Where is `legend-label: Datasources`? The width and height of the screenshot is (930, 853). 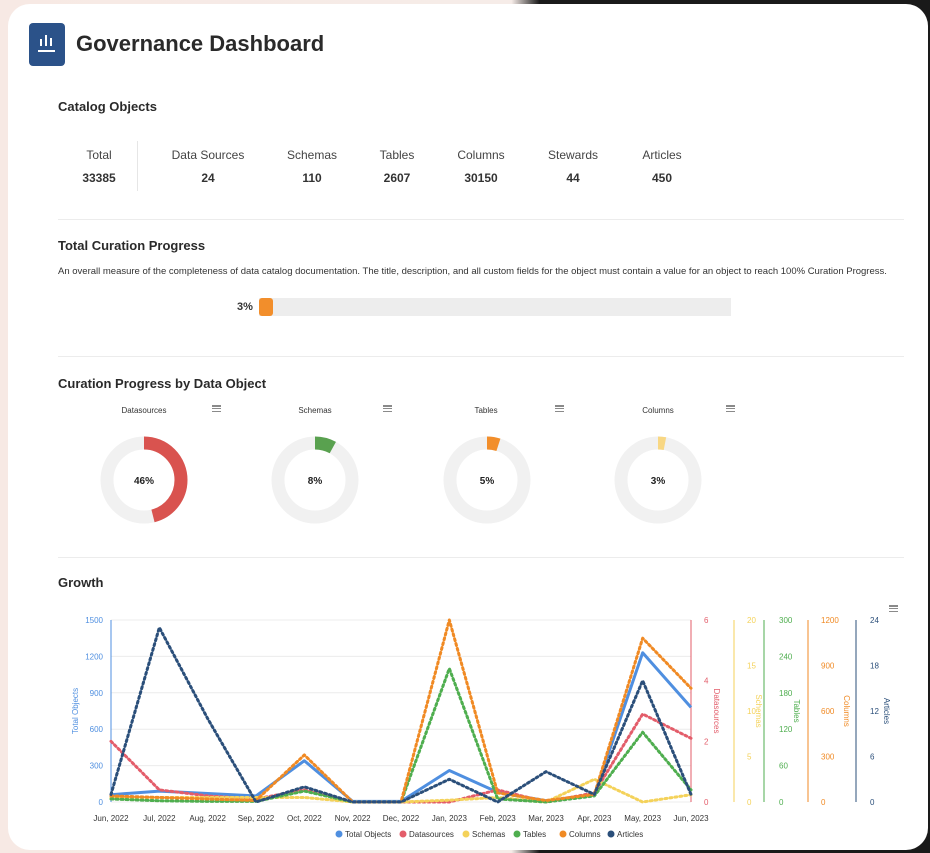 legend-label: Datasources is located at coordinates (431, 834).